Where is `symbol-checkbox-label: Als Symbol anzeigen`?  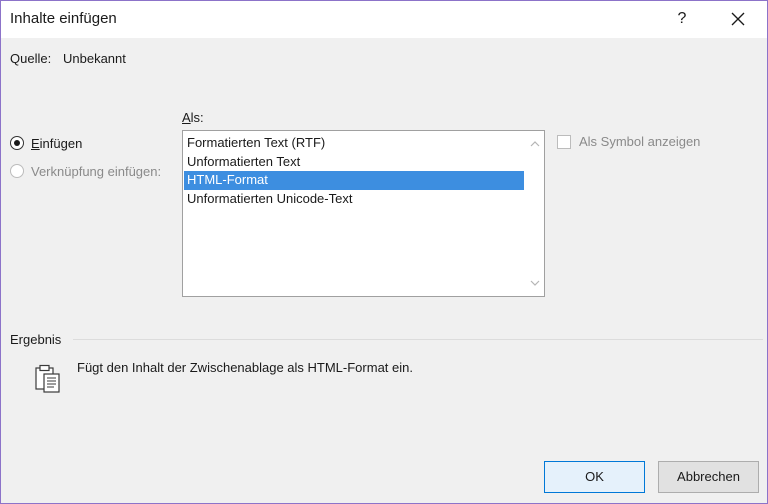
symbol-checkbox-label: Als Symbol anzeigen is located at coordinates (640, 141).